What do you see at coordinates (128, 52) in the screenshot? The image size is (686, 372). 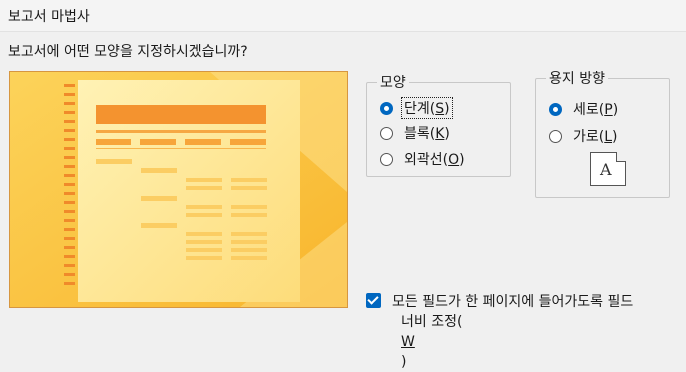 I see `wizard-prompt: 보고서에 어떤 모양을 지정하시겠습니까?` at bounding box center [128, 52].